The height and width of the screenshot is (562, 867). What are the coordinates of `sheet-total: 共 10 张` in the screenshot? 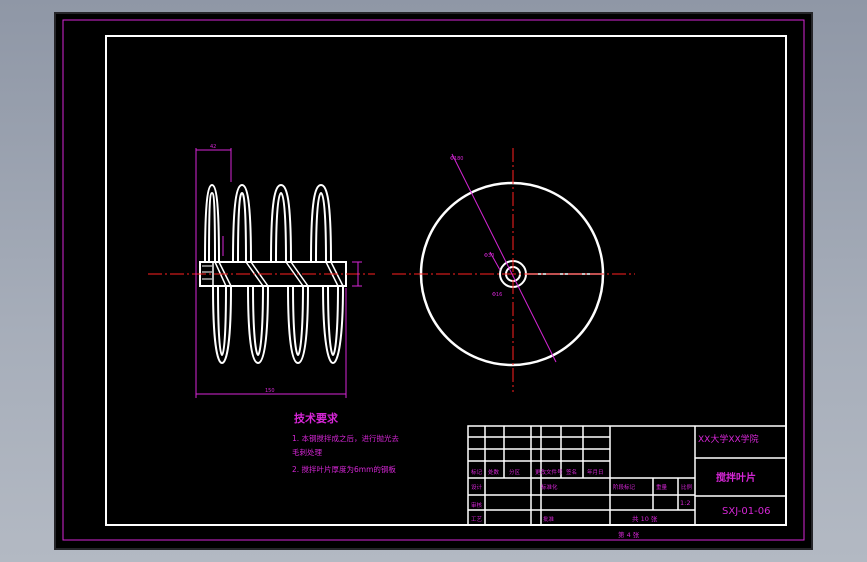 It's located at (645, 518).